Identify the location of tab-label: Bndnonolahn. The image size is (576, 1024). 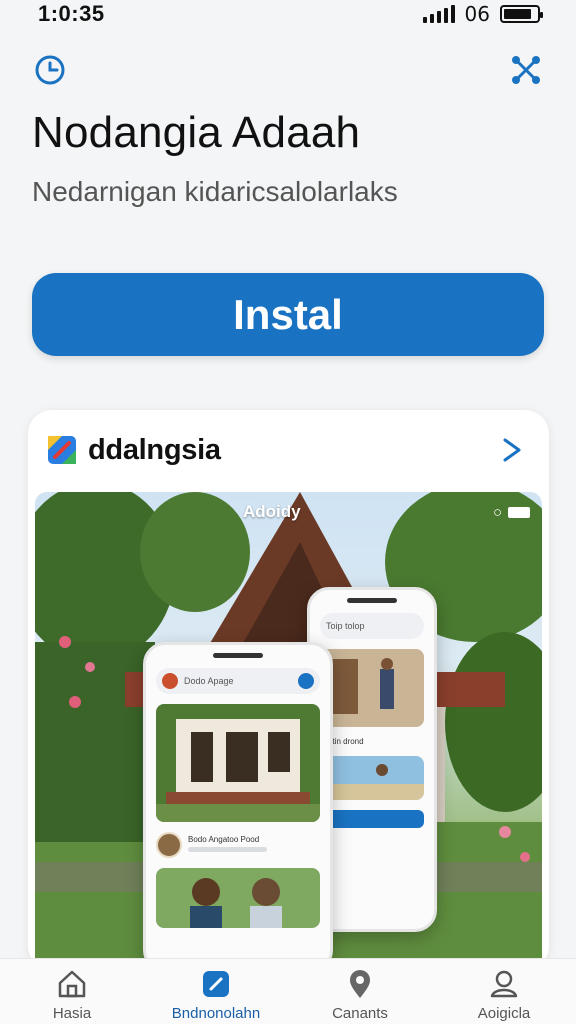
(216, 1013).